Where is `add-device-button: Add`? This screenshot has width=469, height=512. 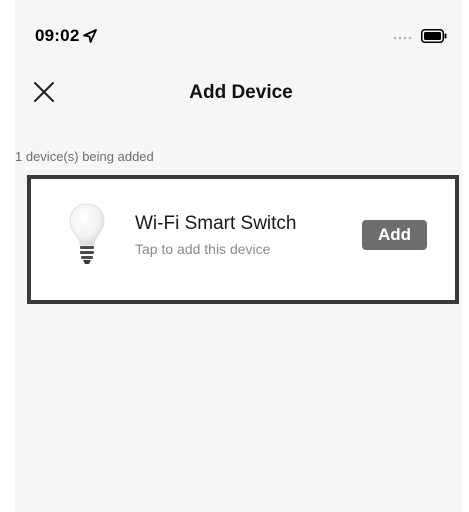 add-device-button: Add is located at coordinates (394, 235).